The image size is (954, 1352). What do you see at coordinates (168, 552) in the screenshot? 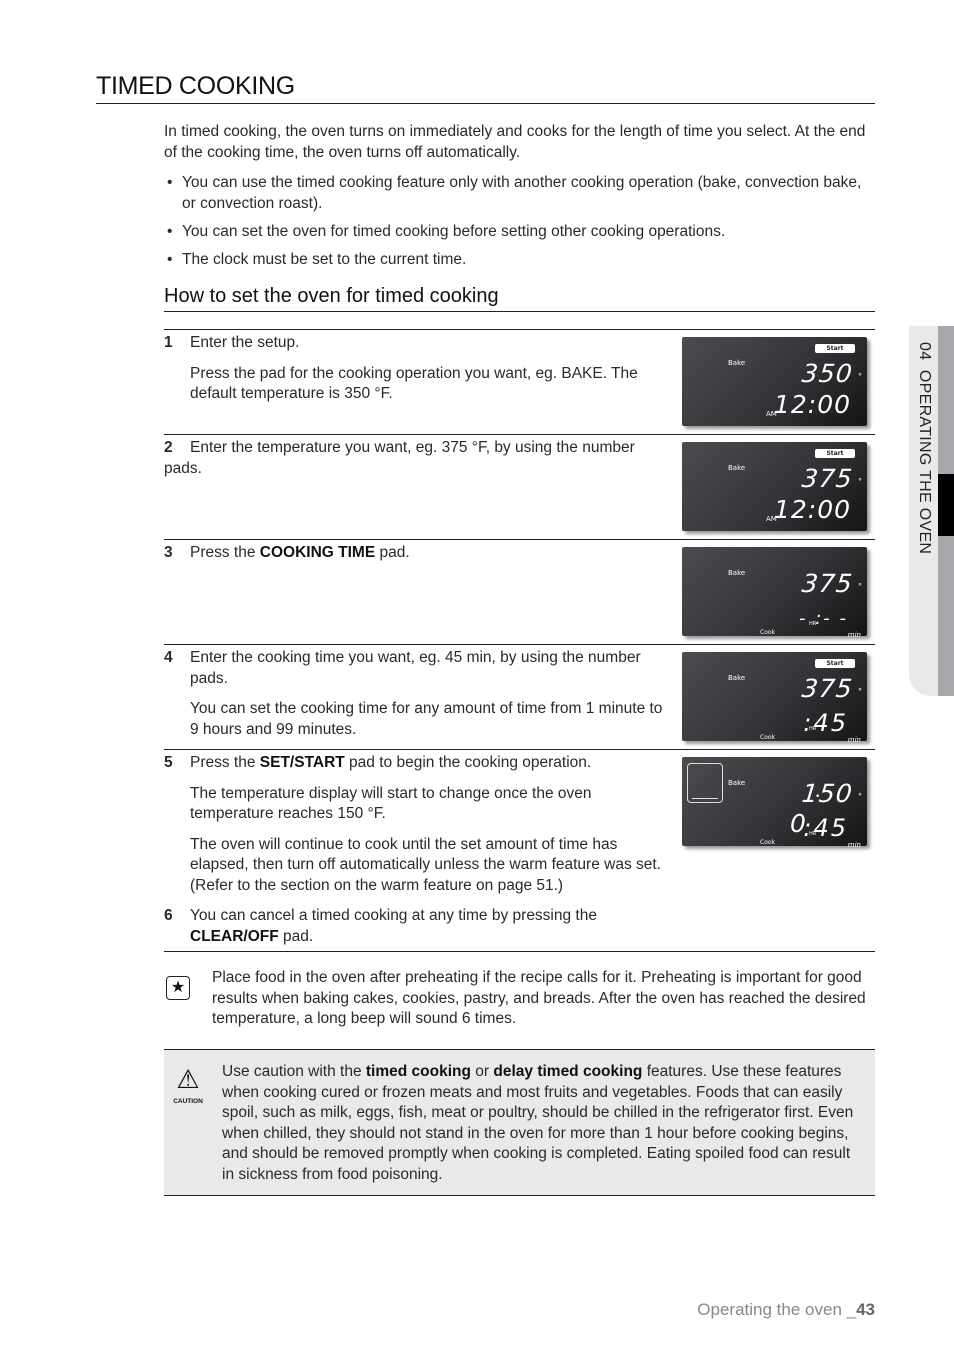
I see `step-number: 3` at bounding box center [168, 552].